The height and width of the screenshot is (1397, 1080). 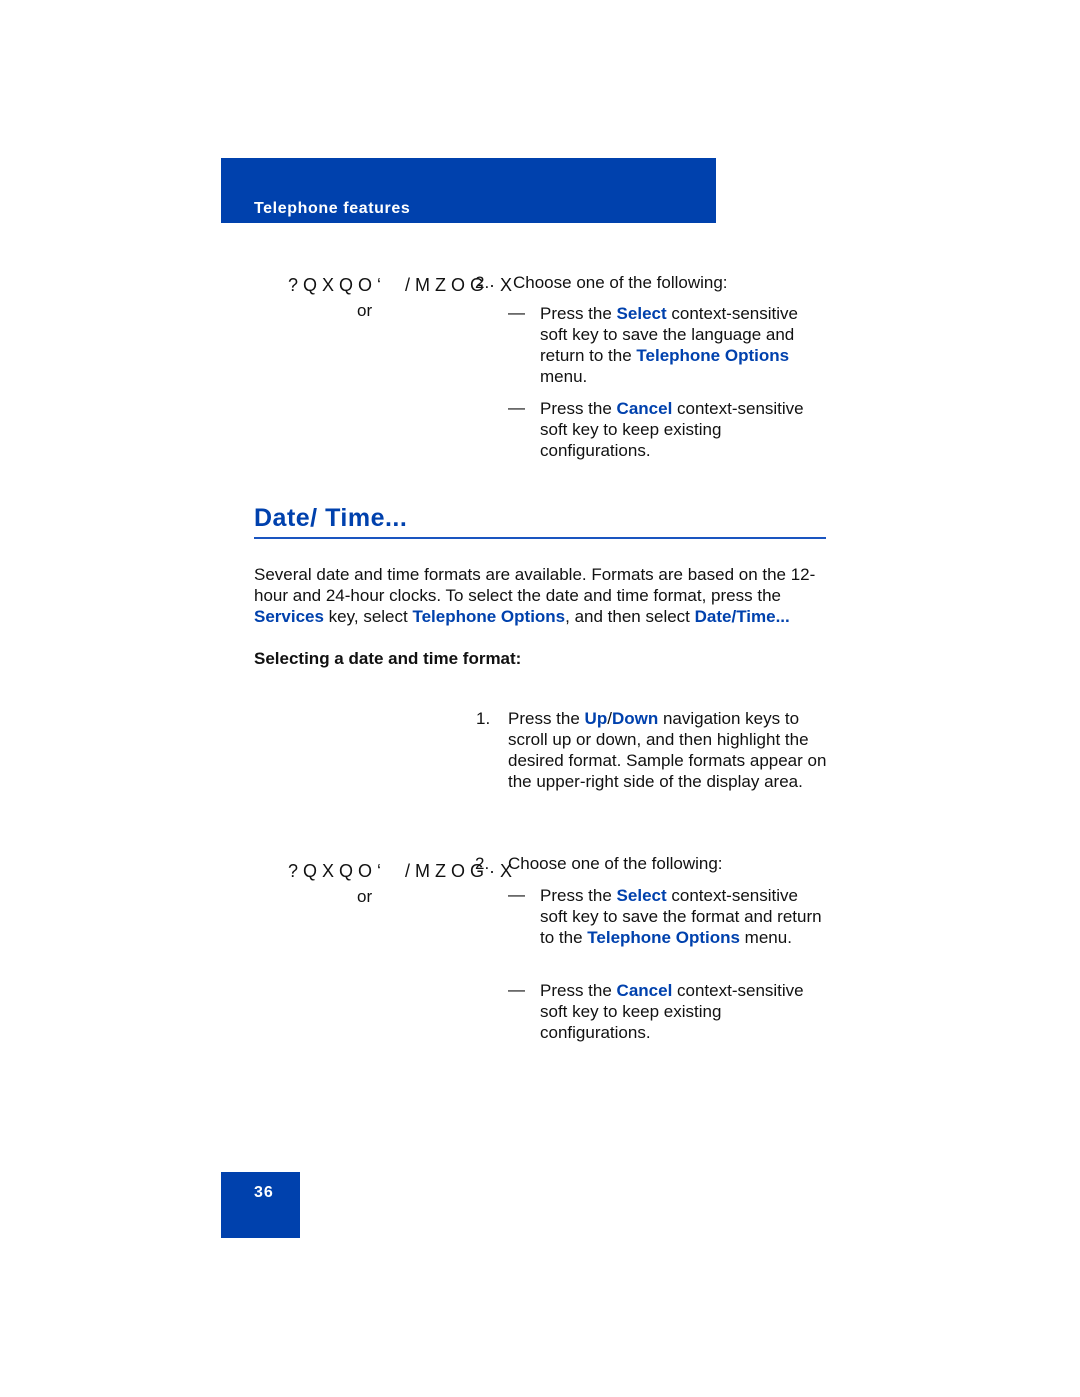 I want to click on step-number: 1., so click(x=483, y=718).